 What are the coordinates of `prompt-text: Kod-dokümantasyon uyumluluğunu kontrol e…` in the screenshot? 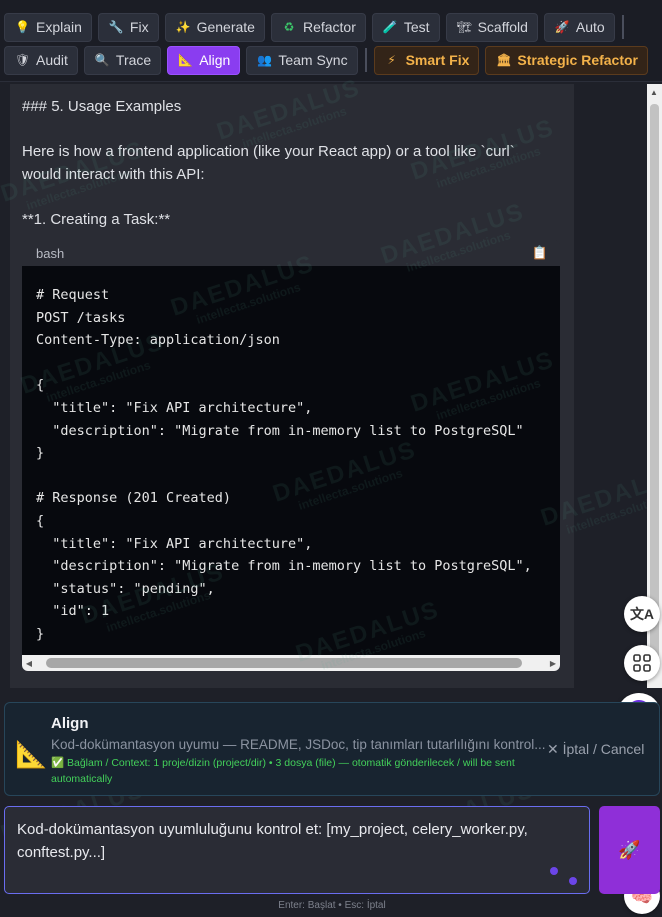 It's located at (272, 841).